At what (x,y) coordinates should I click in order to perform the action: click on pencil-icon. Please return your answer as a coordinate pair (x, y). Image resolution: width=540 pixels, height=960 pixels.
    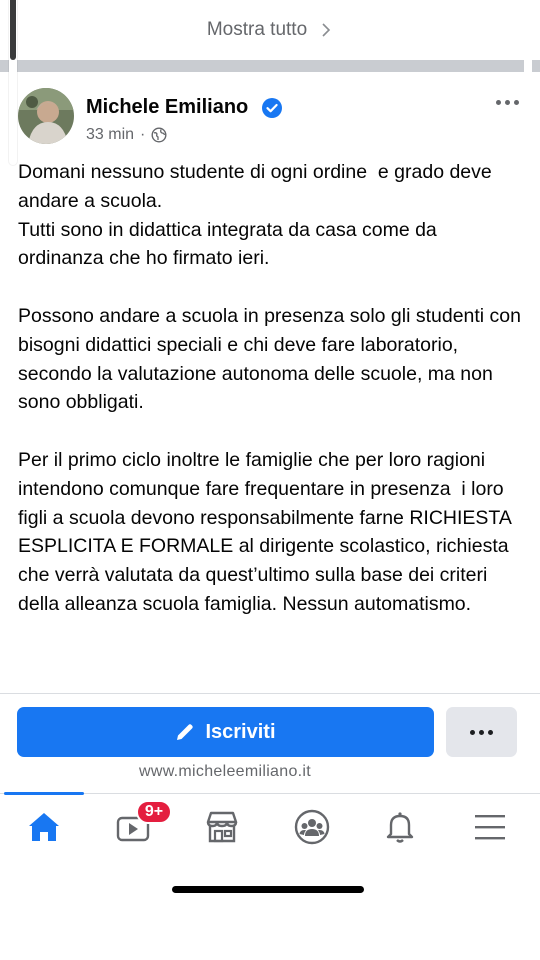
    Looking at the image, I should click on (185, 732).